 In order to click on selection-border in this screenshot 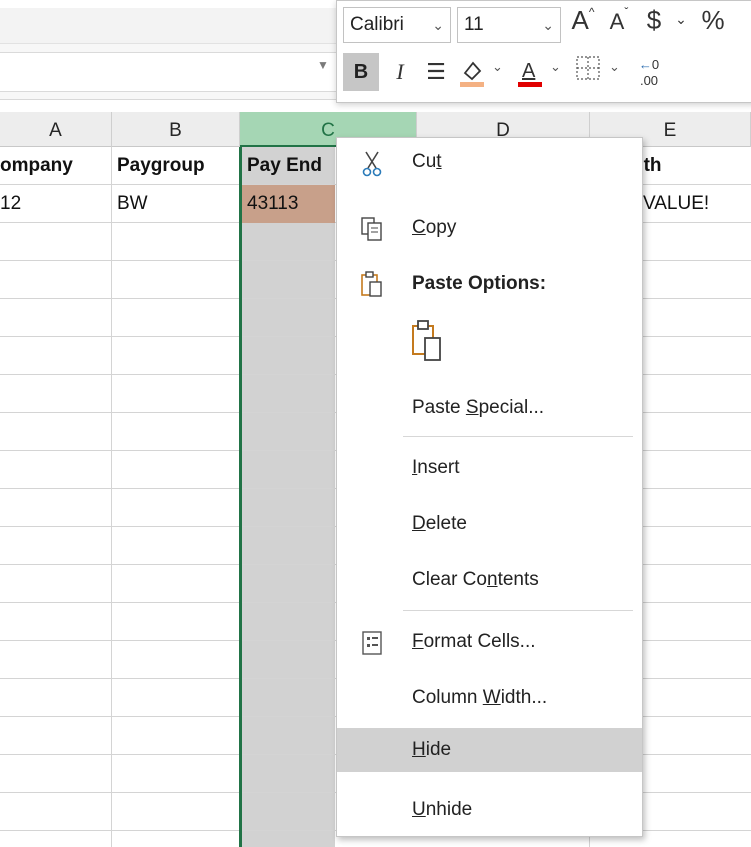, I will do `click(240, 497)`.